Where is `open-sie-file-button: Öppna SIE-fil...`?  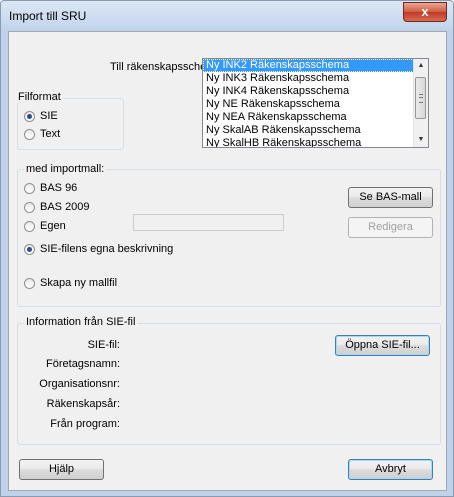 open-sie-file-button: Öppna SIE-fil... is located at coordinates (382, 345).